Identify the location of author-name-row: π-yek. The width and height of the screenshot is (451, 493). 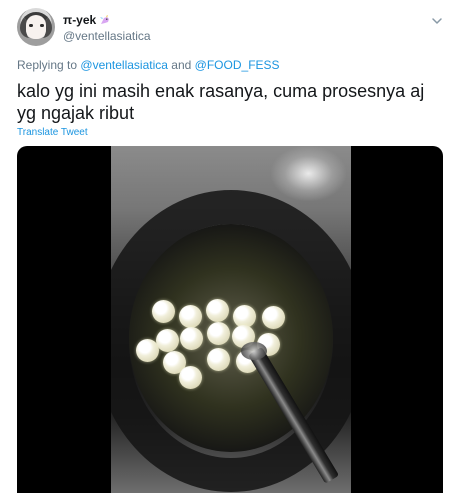
(87, 20).